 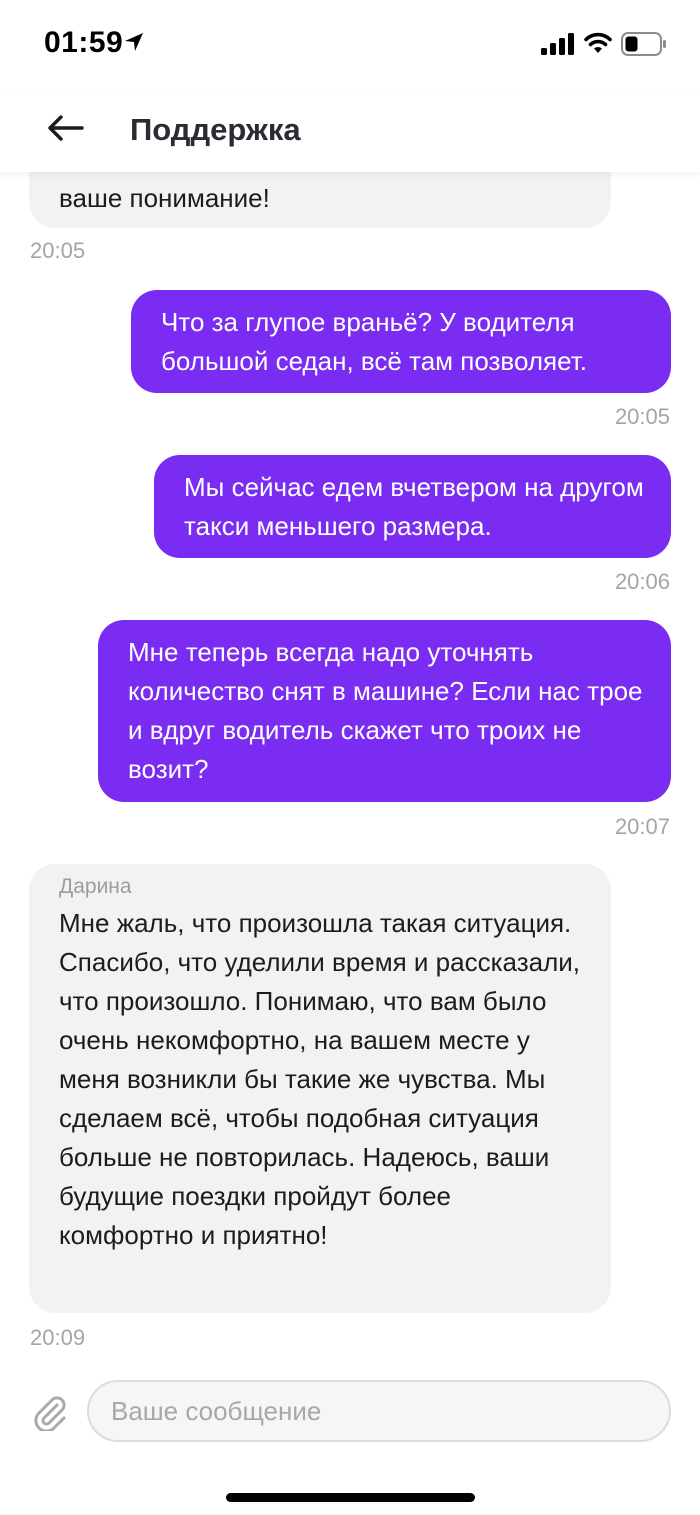 I want to click on status-time: 01:59, so click(x=84, y=42).